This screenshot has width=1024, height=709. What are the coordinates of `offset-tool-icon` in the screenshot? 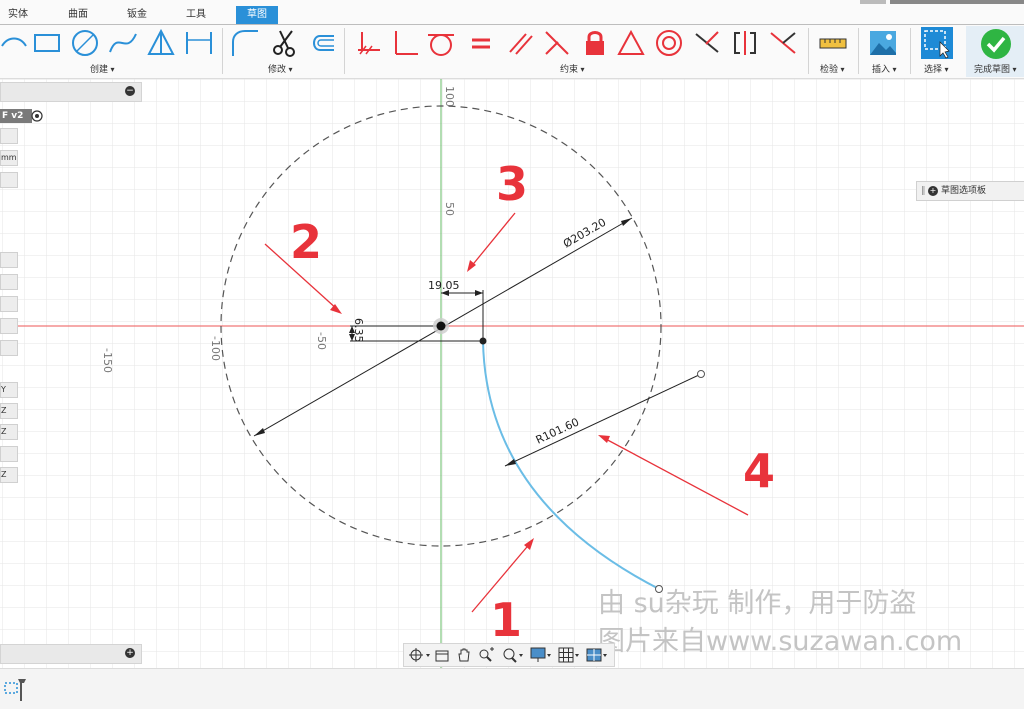 It's located at (321, 43).